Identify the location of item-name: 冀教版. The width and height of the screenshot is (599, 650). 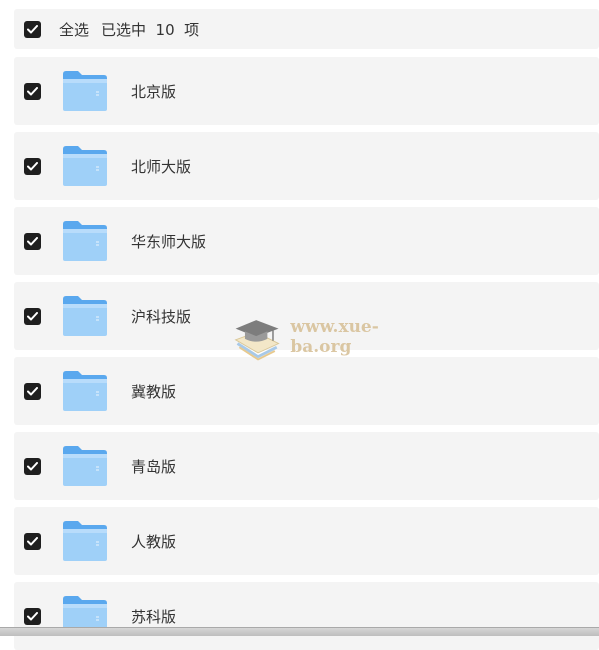
(153, 391).